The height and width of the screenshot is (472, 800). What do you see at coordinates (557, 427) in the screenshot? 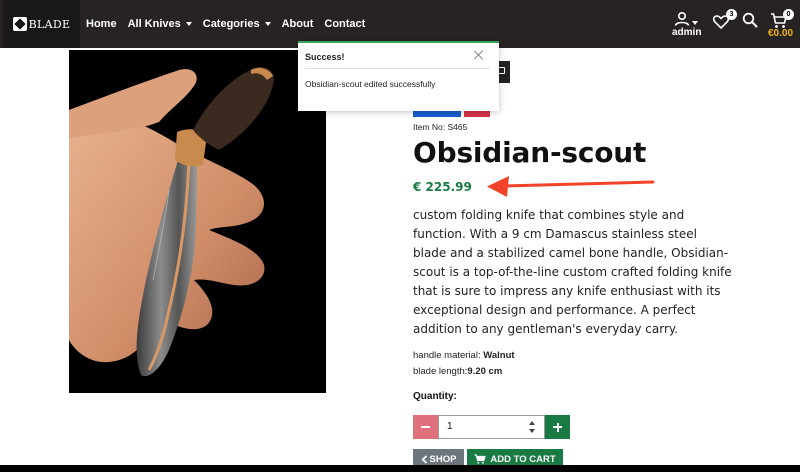
I see `quantity-increase-button` at bounding box center [557, 427].